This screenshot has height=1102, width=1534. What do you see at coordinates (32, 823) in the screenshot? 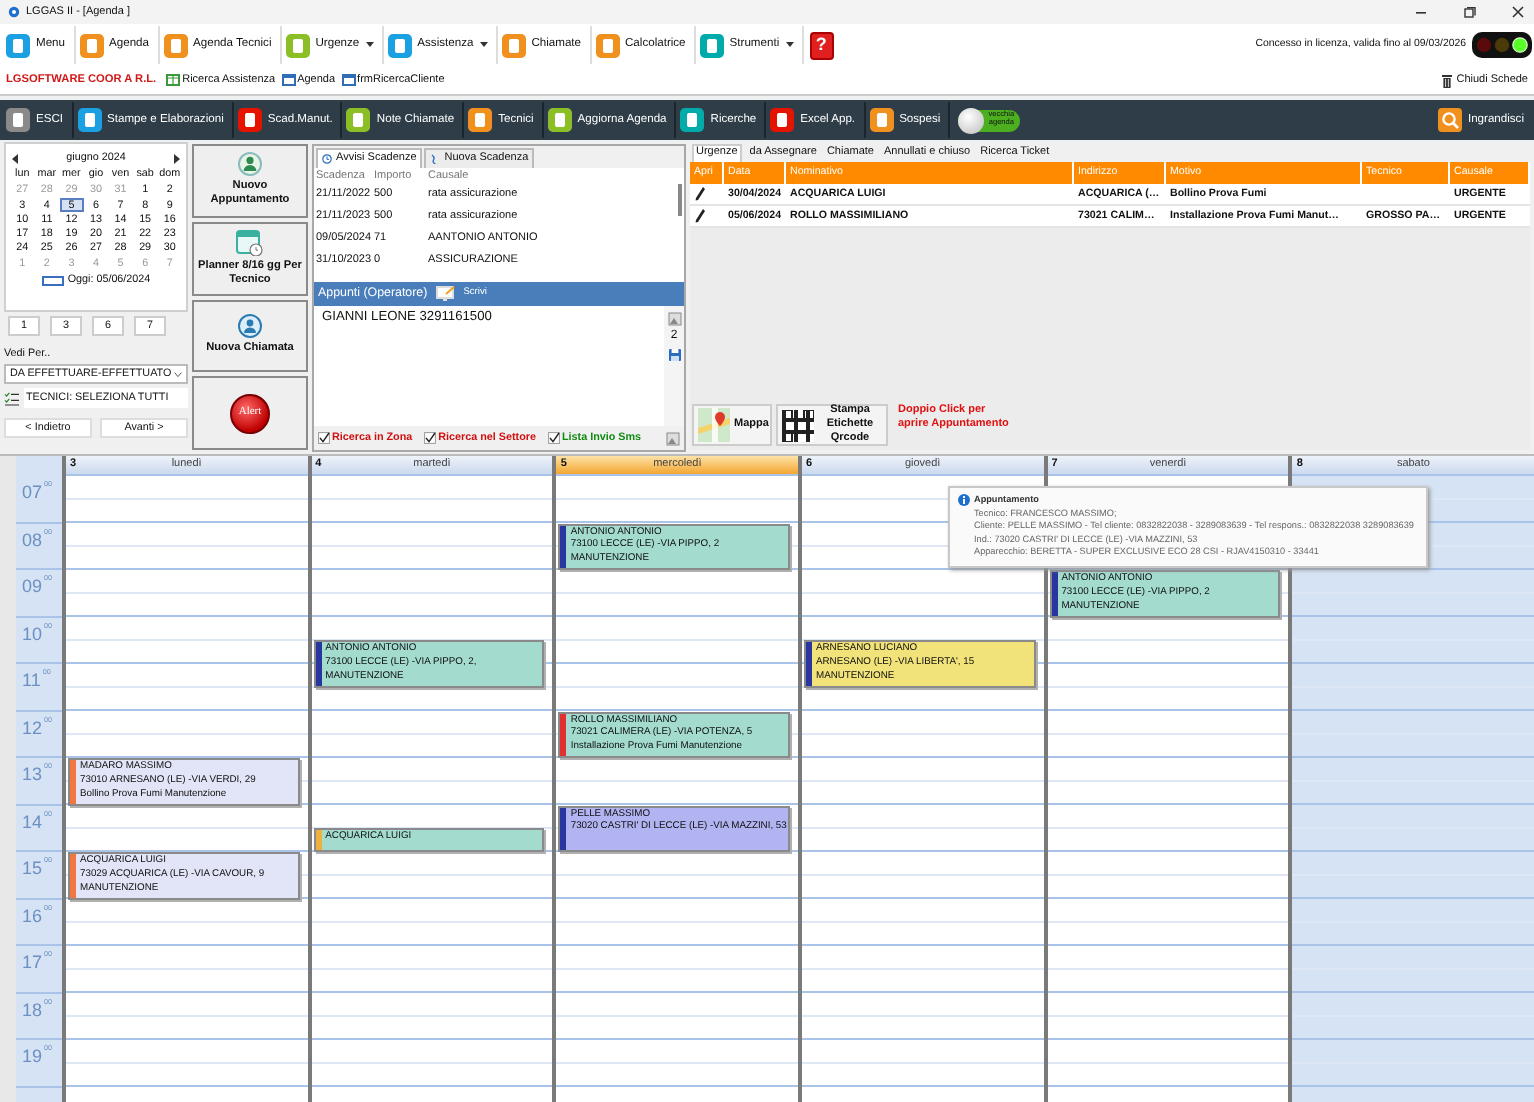
I see `hour-label: 14` at bounding box center [32, 823].